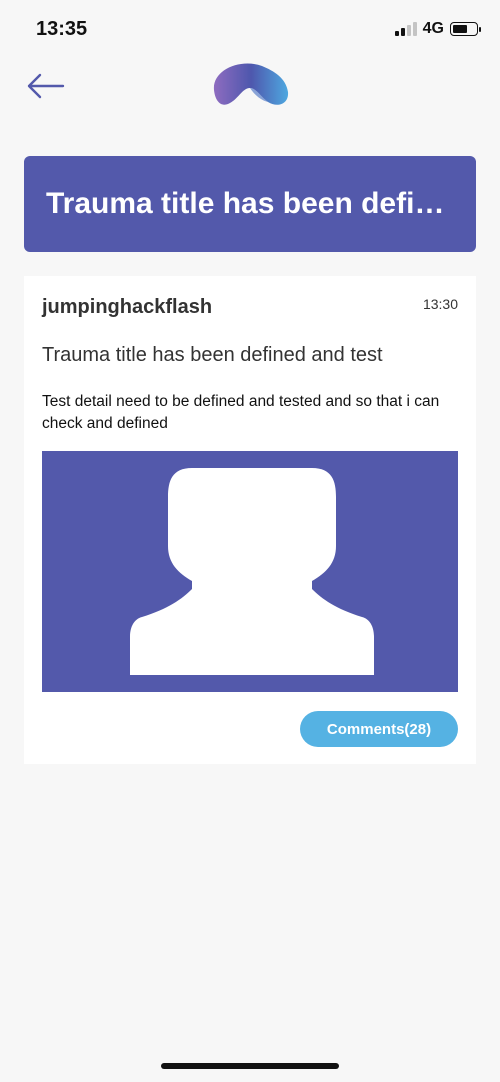 The image size is (500, 1082). What do you see at coordinates (405, 29) in the screenshot?
I see `signal-icon` at bounding box center [405, 29].